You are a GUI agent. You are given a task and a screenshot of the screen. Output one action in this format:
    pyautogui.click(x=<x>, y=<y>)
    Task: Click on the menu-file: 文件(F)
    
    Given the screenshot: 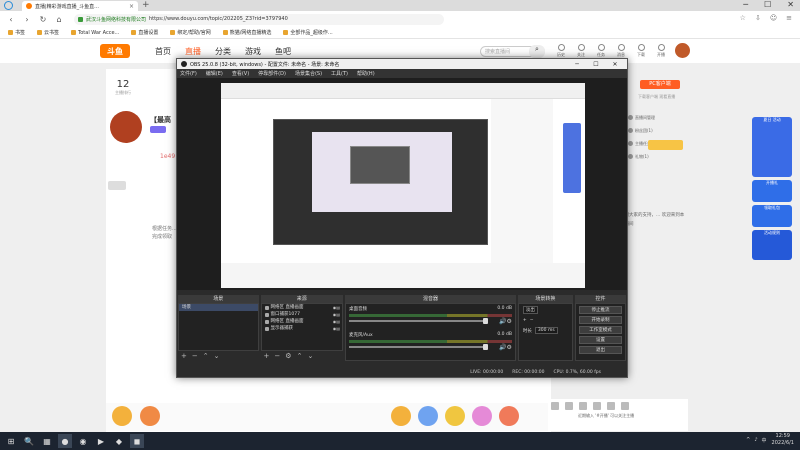 What is the action you would take?
    pyautogui.click(x=188, y=73)
    